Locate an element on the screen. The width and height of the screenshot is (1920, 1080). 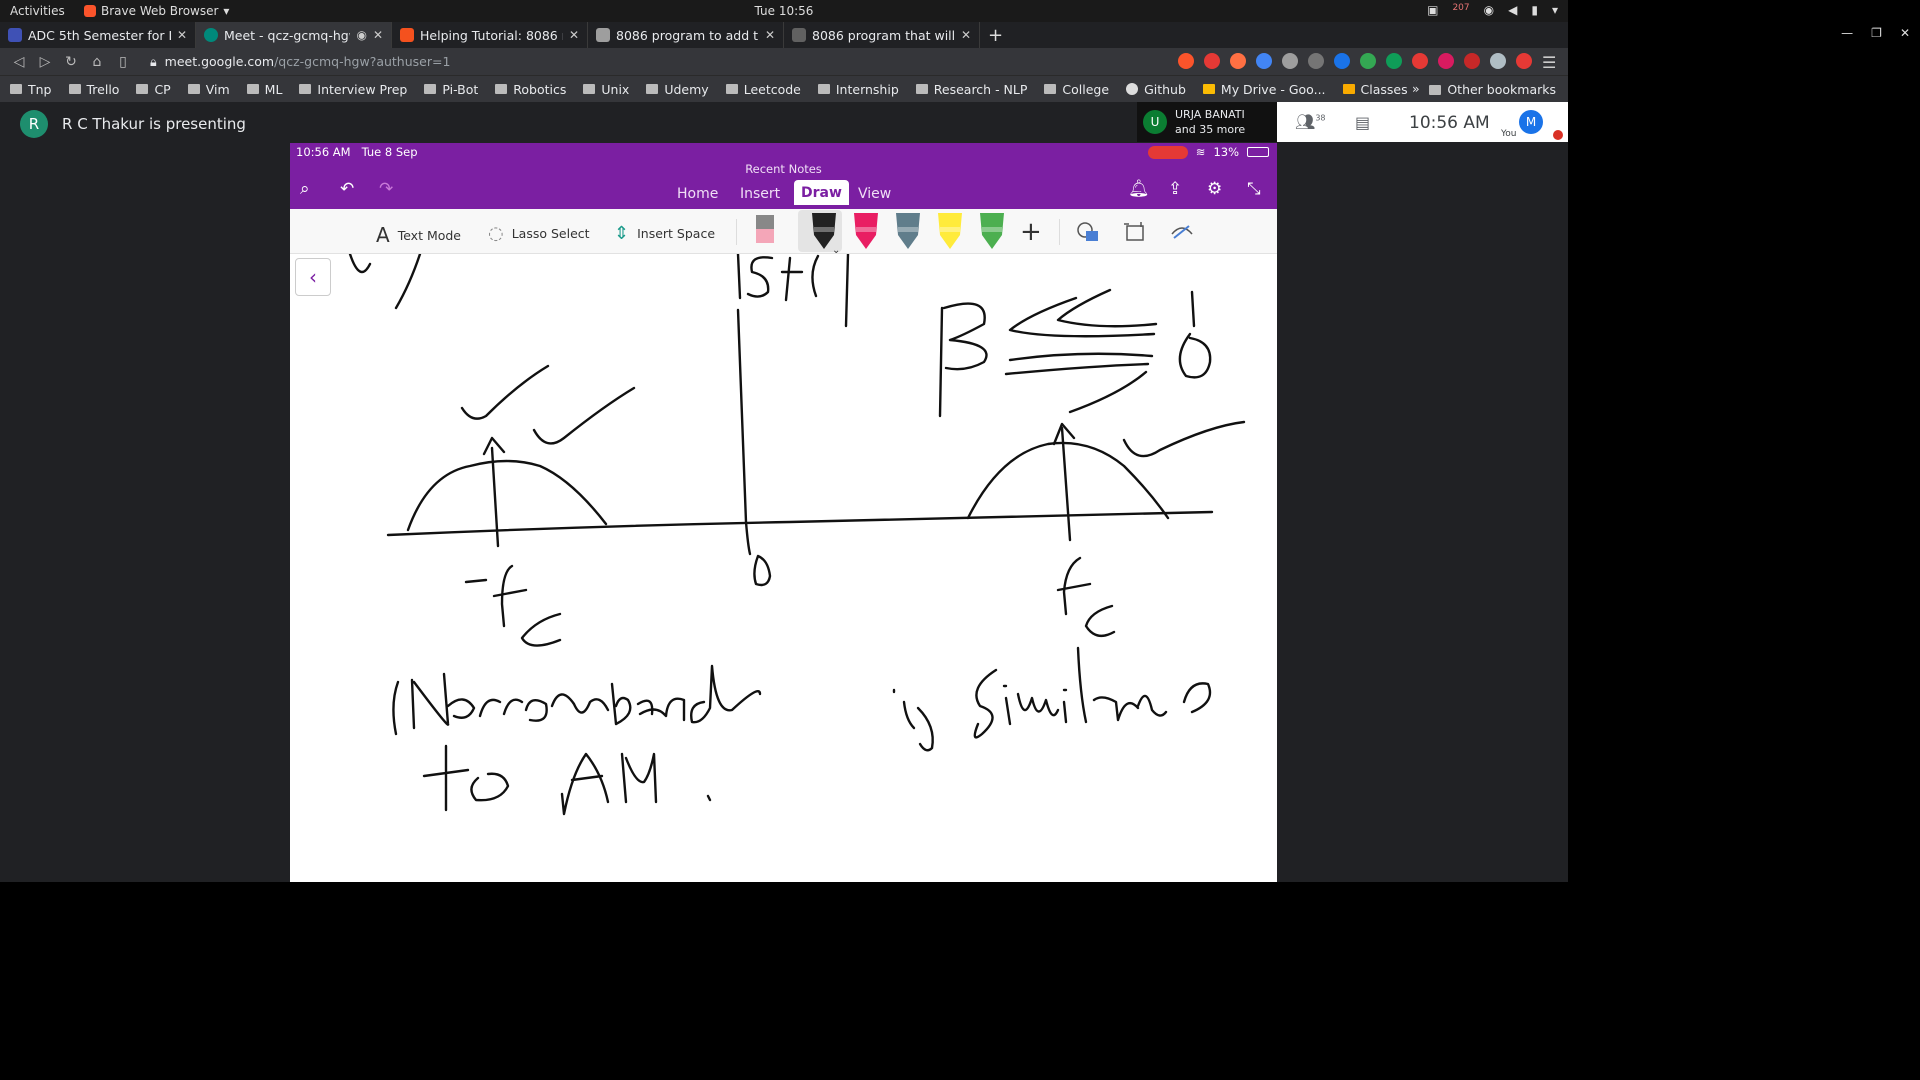
bookmark-item: Github is located at coordinates (1156, 89).